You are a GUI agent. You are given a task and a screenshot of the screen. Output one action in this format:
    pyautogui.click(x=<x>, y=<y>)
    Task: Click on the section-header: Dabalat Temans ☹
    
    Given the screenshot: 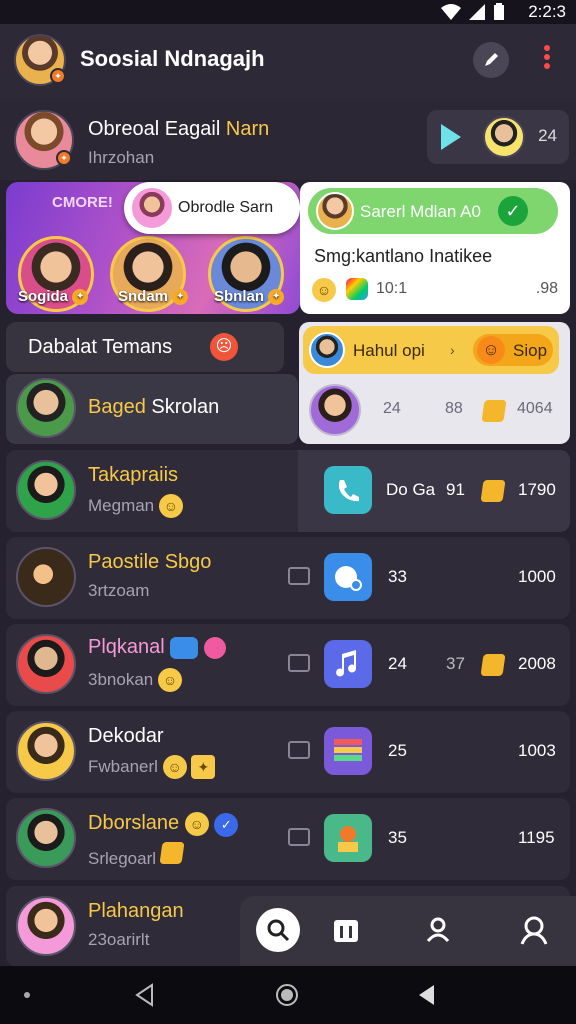 What is the action you would take?
    pyautogui.click(x=145, y=347)
    